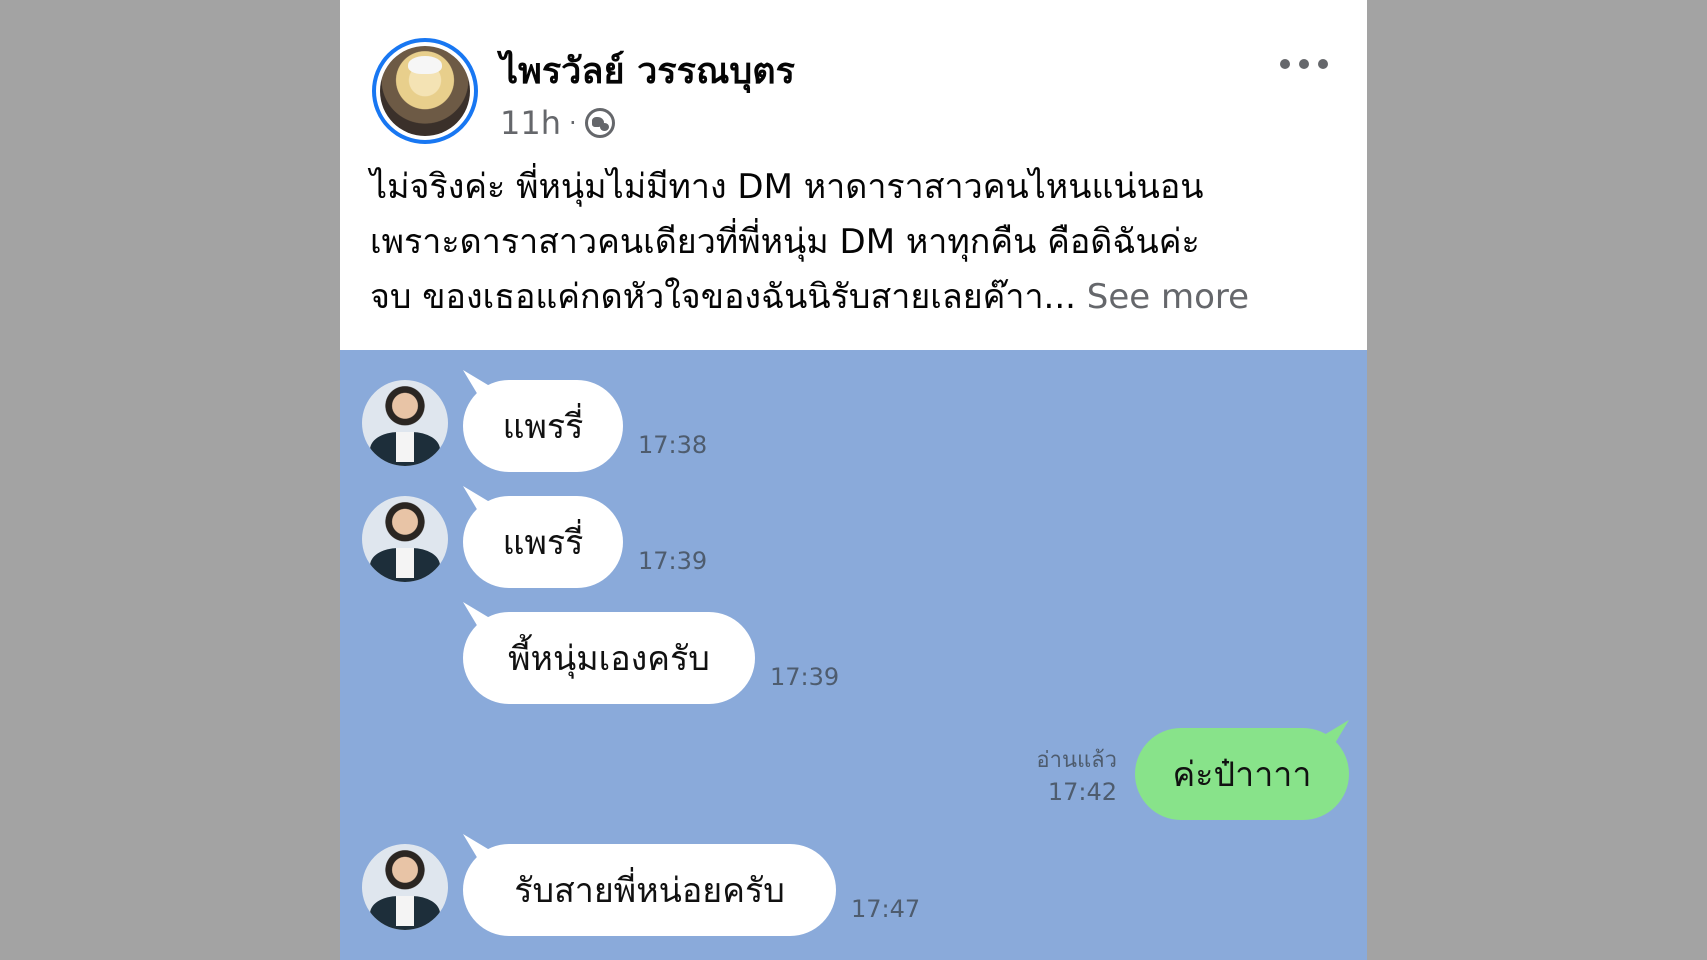  What do you see at coordinates (673, 445) in the screenshot?
I see `message-time: 17:38` at bounding box center [673, 445].